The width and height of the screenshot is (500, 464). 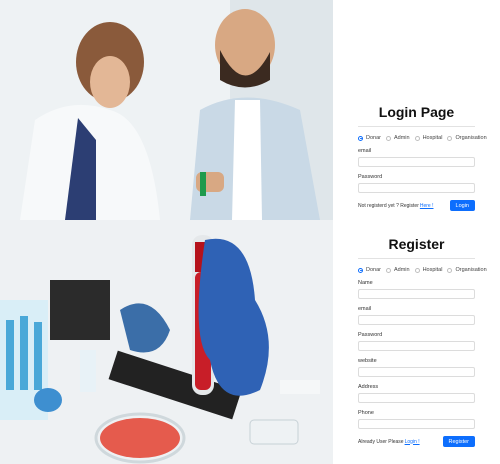 I want to click on register-role-label-admin: Admin, so click(x=401, y=270).